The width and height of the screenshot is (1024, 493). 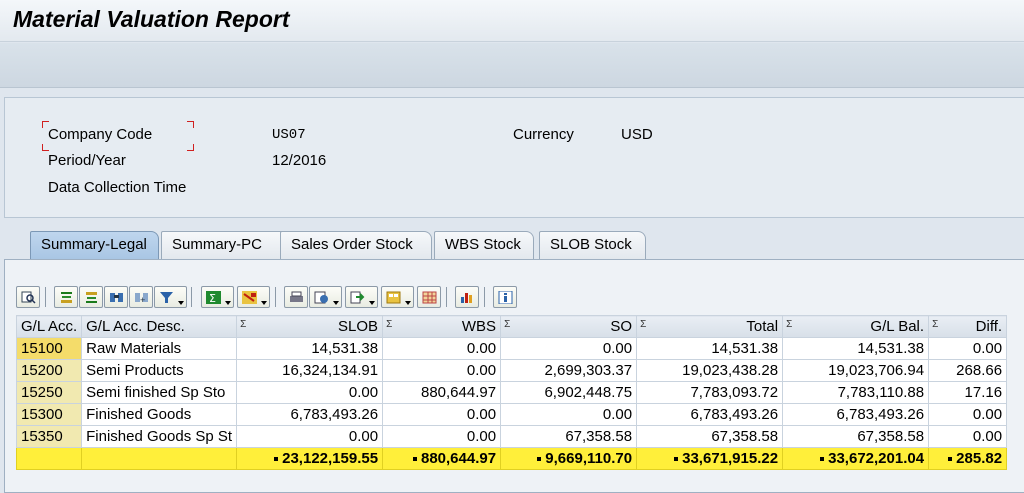 What do you see at coordinates (569, 326) in the screenshot?
I see `col-so: Σ SO` at bounding box center [569, 326].